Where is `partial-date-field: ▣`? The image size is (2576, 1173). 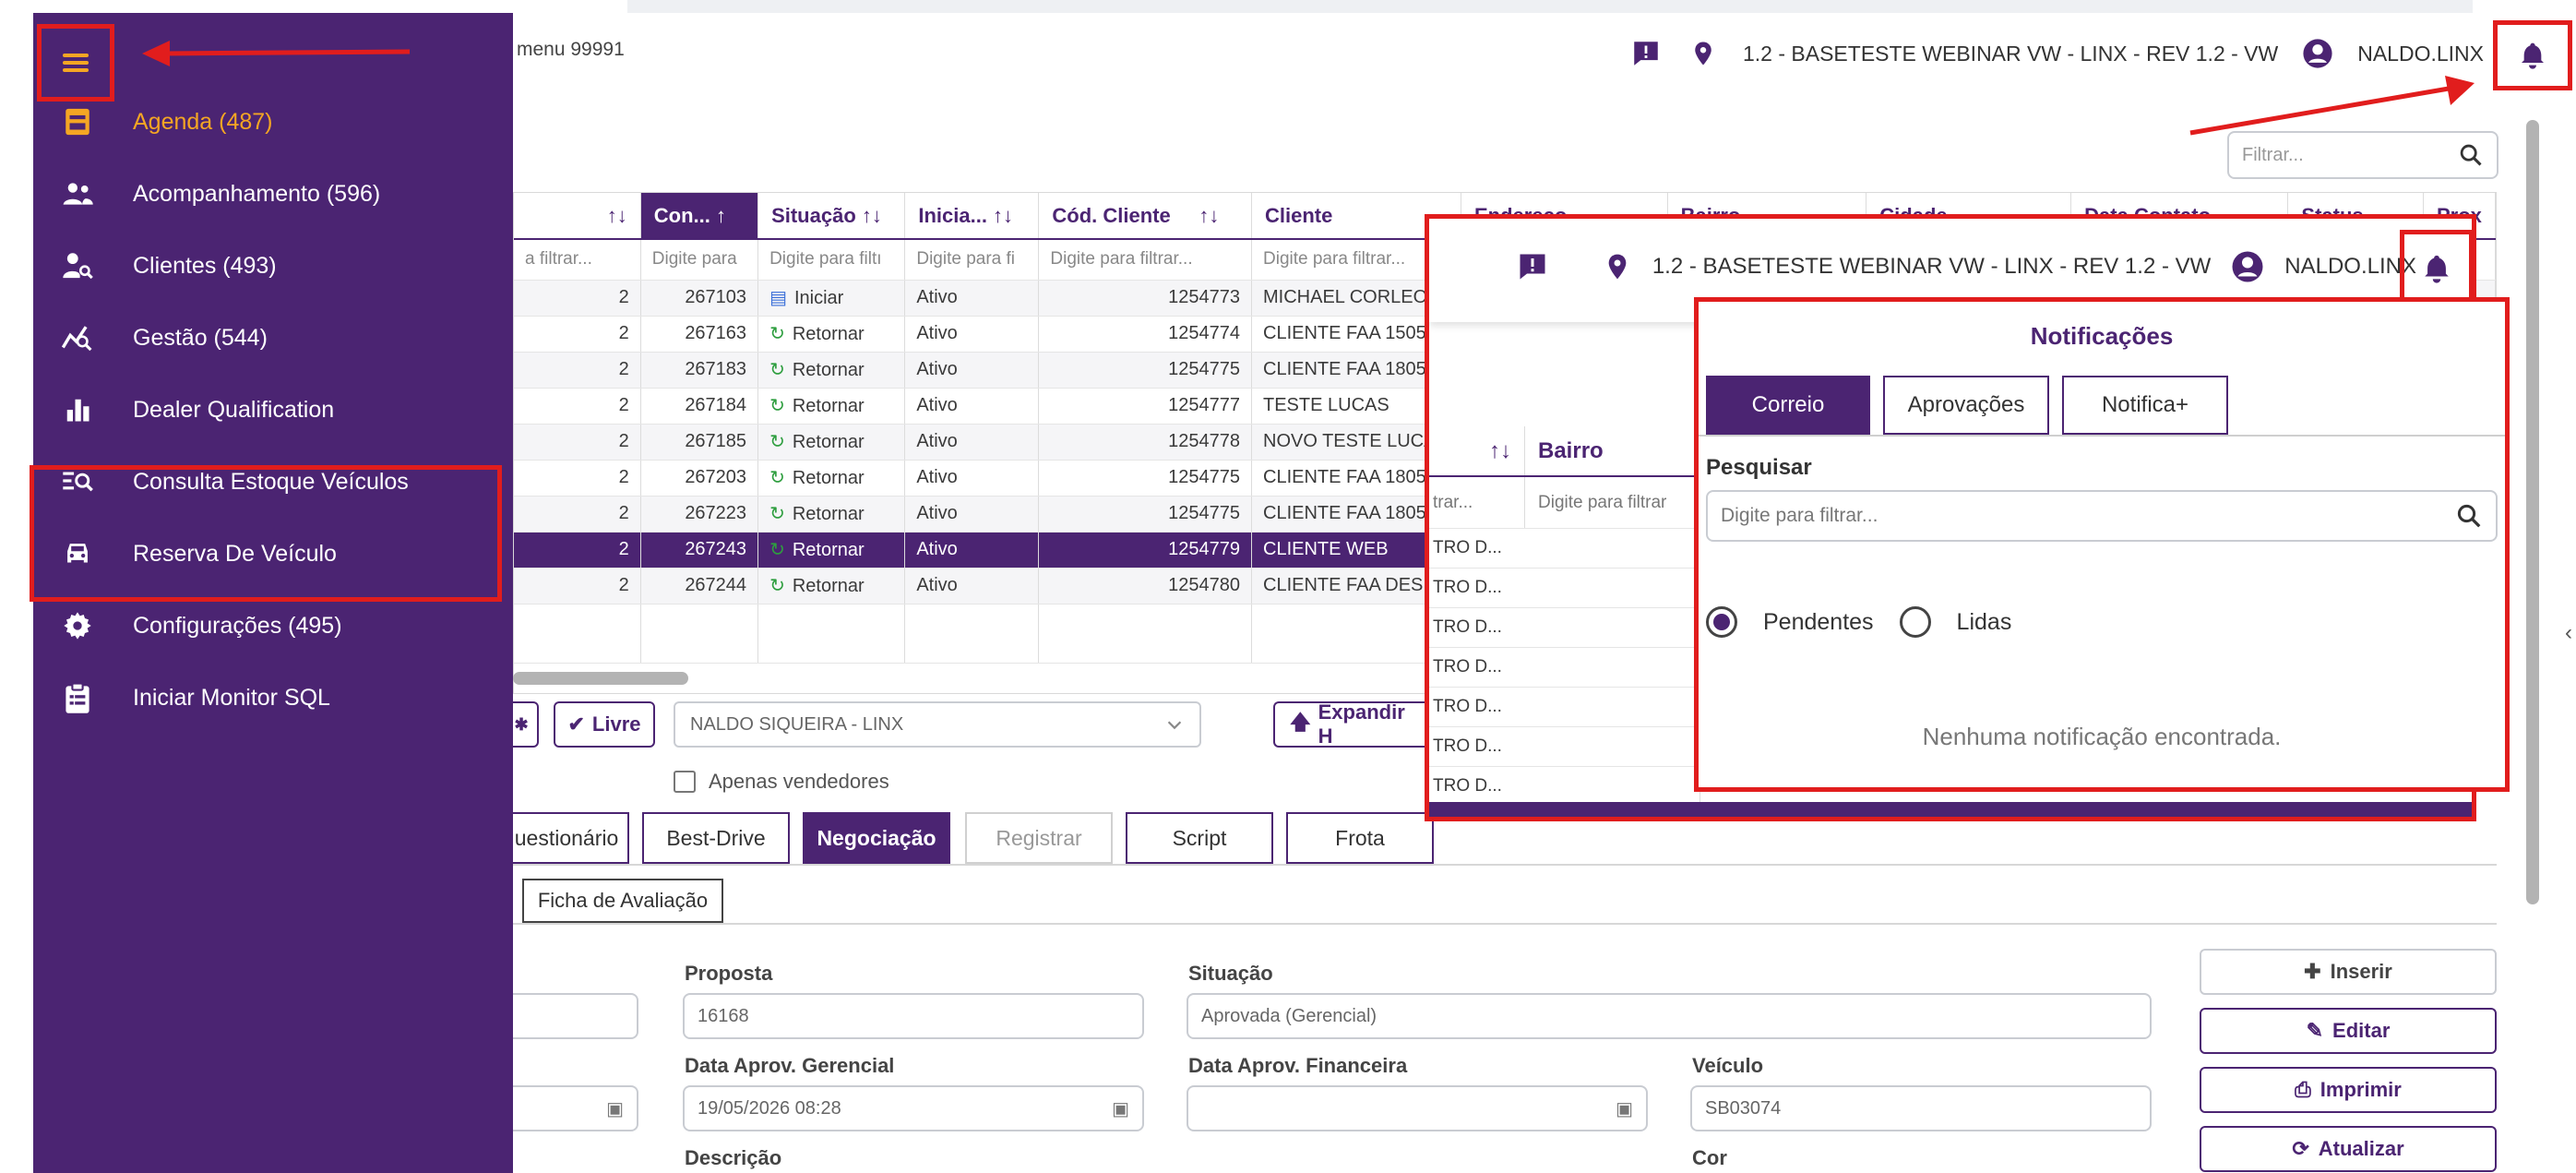 partial-date-field: ▣ is located at coordinates (568, 1108).